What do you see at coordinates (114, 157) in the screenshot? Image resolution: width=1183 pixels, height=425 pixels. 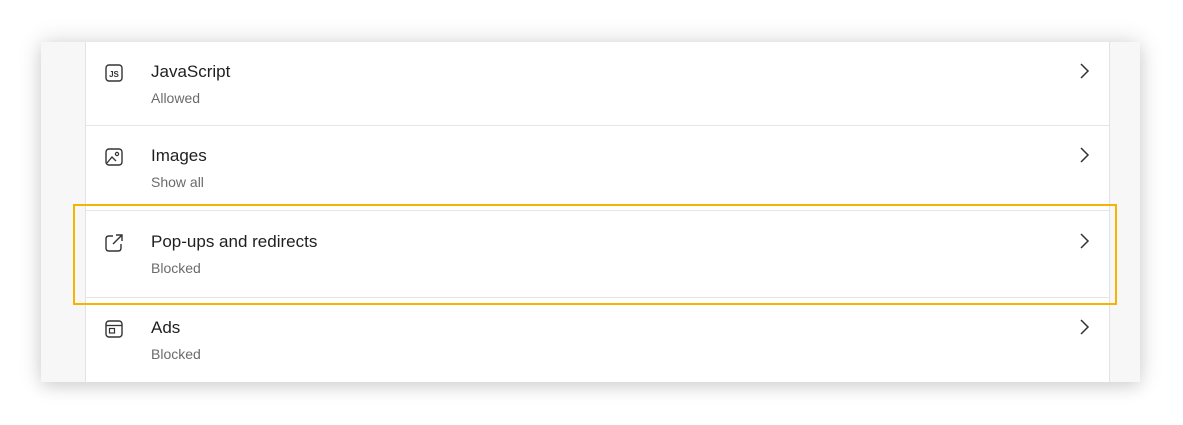 I see `image-icon` at bounding box center [114, 157].